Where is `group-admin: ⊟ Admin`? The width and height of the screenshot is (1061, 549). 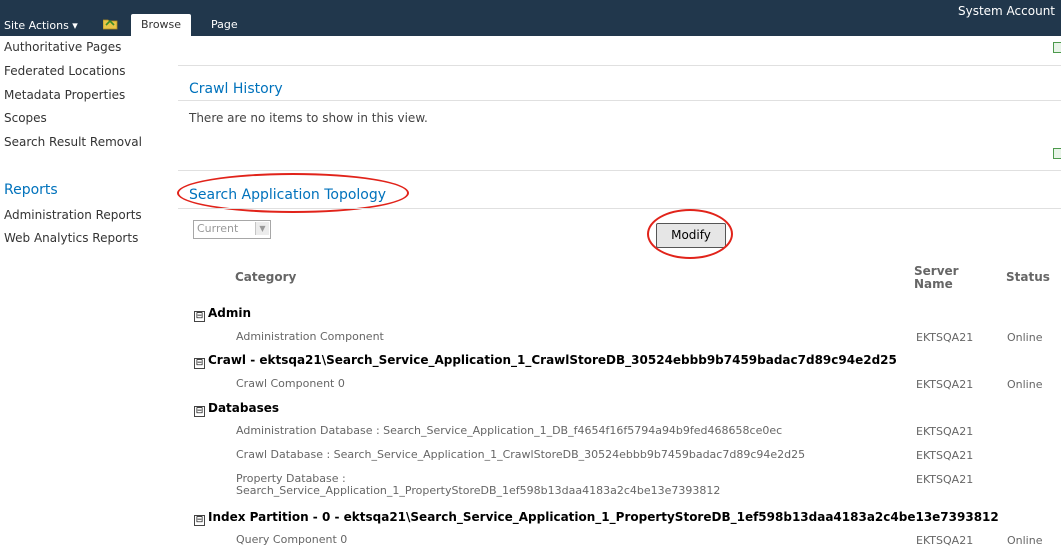
group-admin: ⊟ Admin is located at coordinates (223, 314).